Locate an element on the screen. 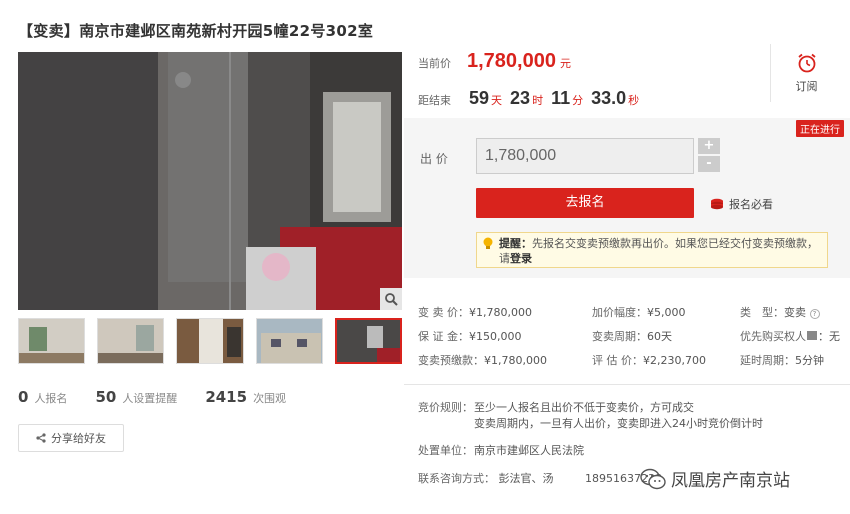  info-key: 变卖周期： is located at coordinates (619, 336).